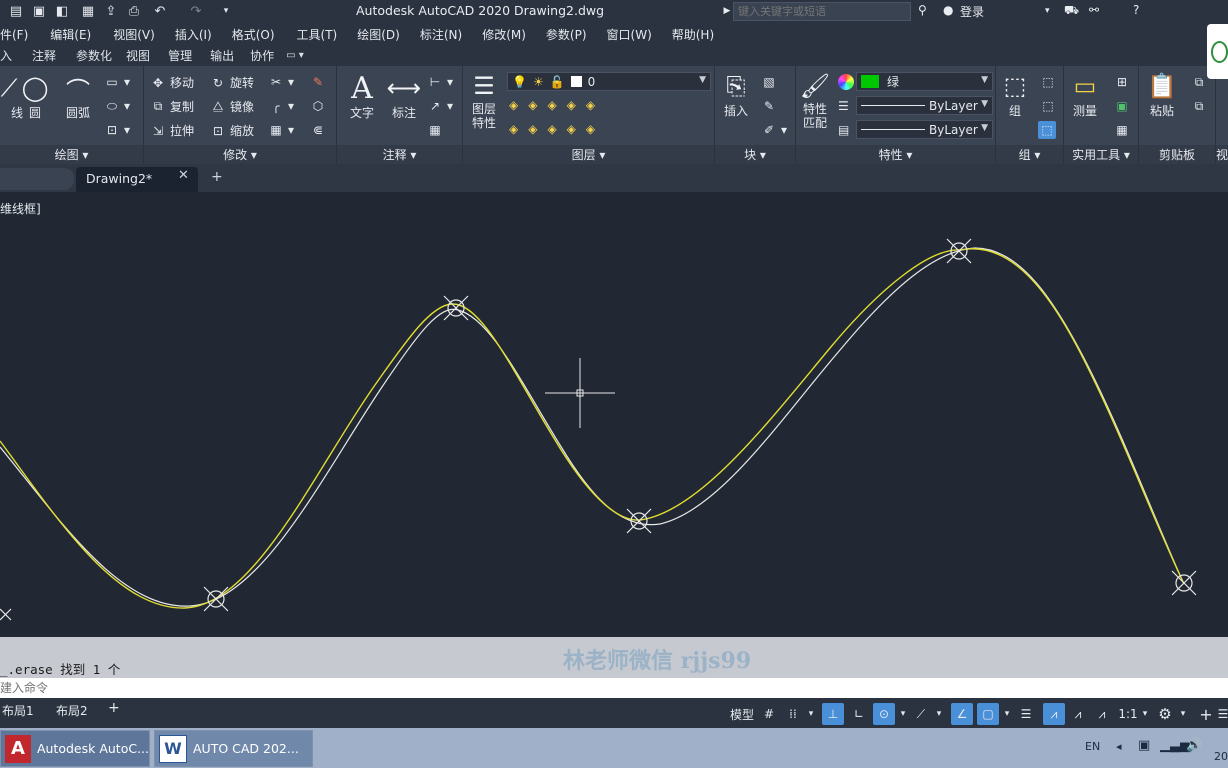 This screenshot has height=768, width=1228. What do you see at coordinates (16, 11) in the screenshot?
I see `app-menu-icon: ▤` at bounding box center [16, 11].